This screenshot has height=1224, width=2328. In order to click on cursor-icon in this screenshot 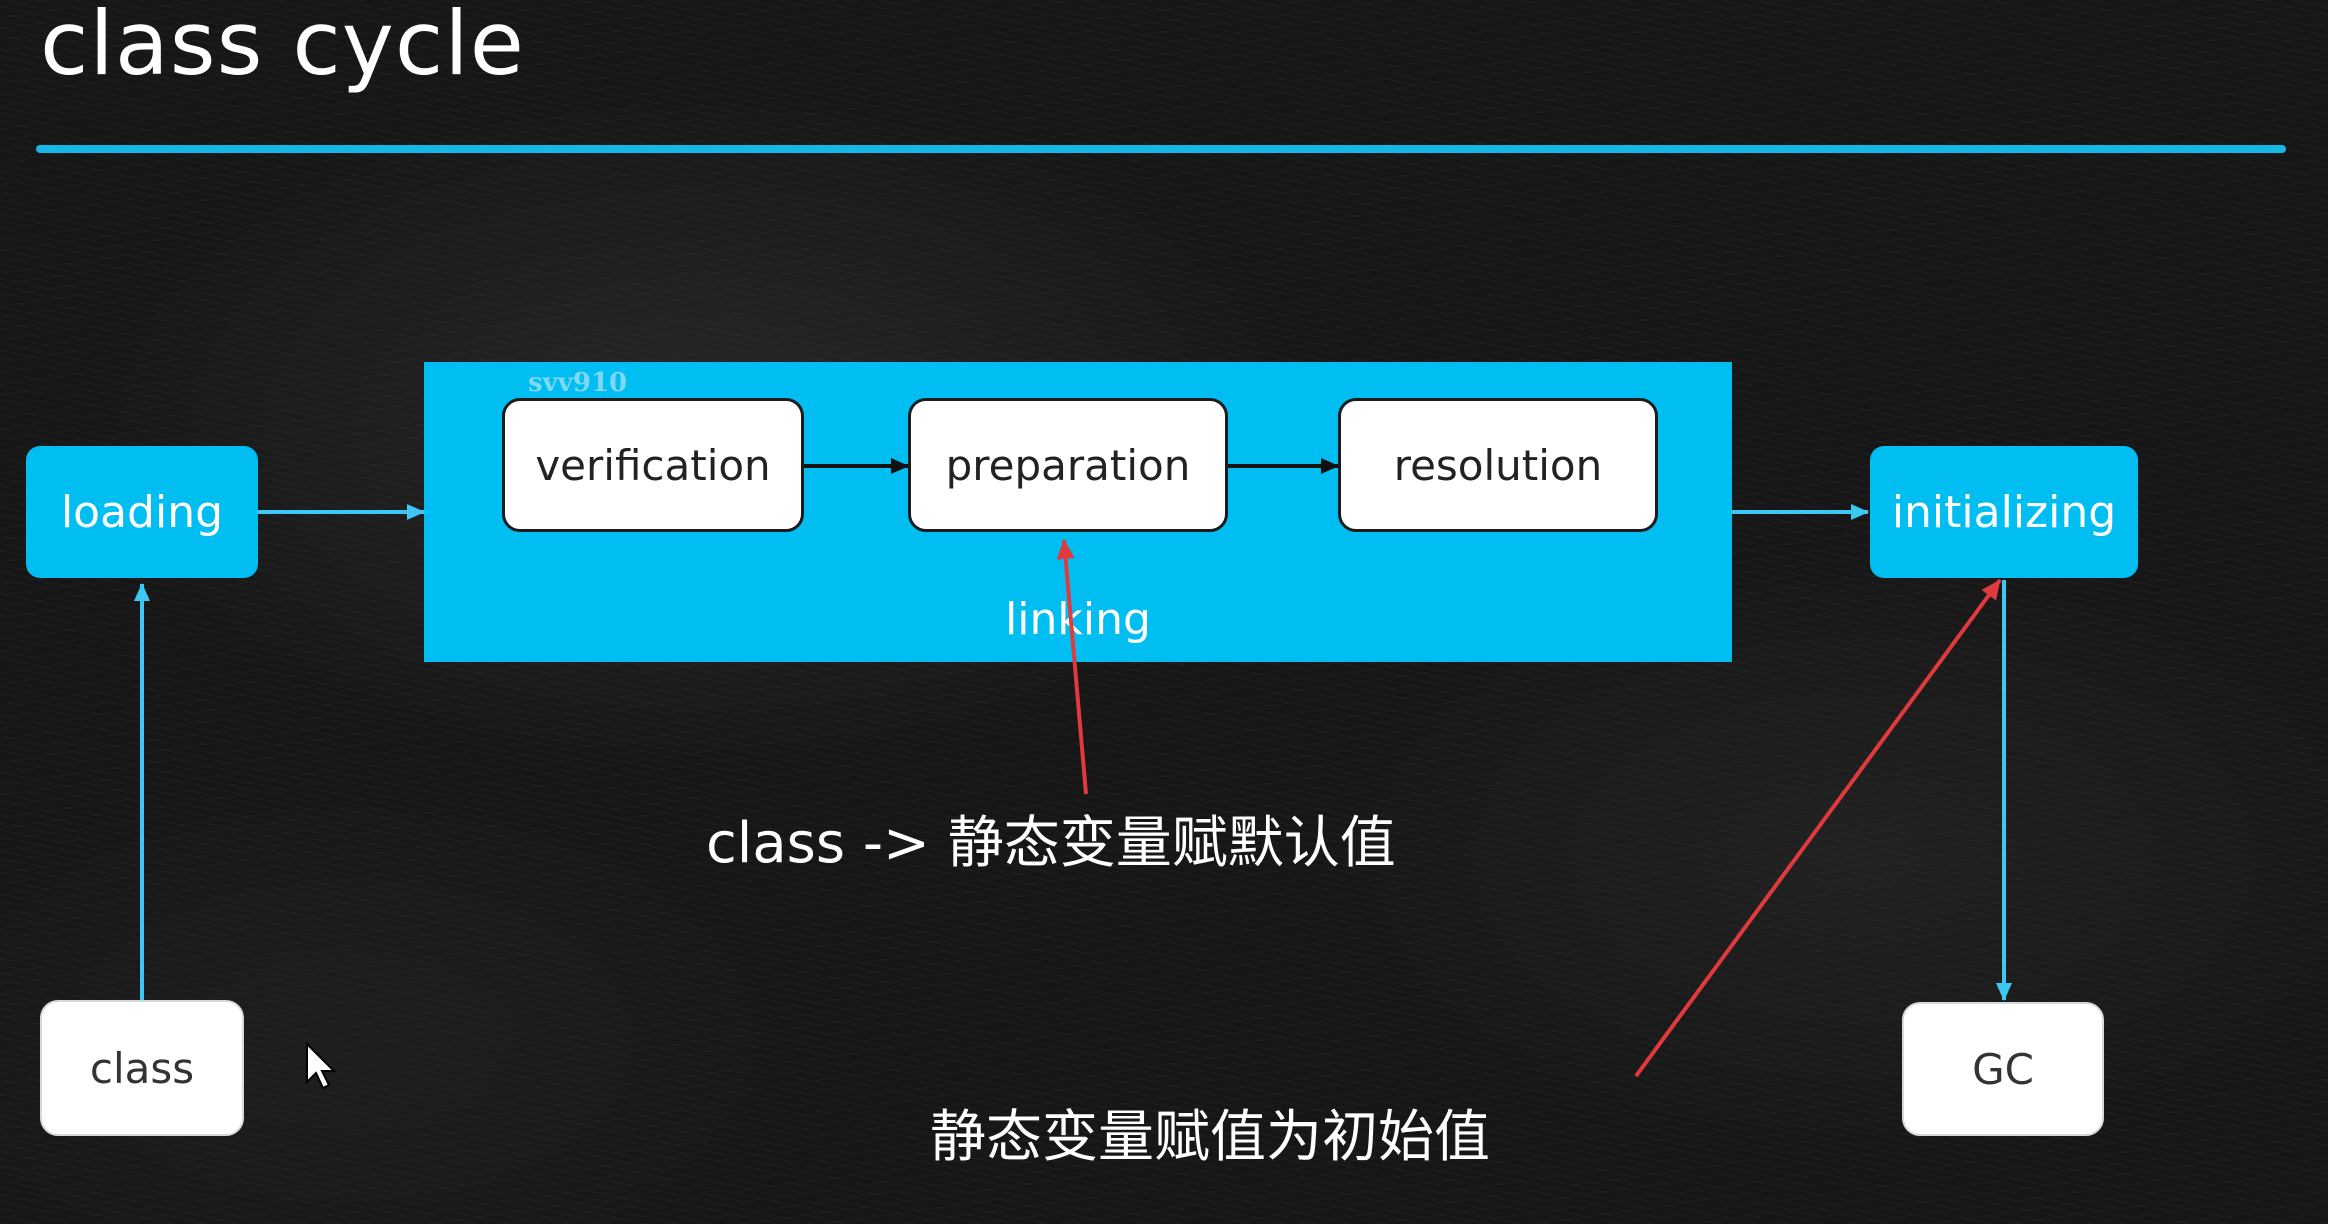, I will do `click(321, 1065)`.